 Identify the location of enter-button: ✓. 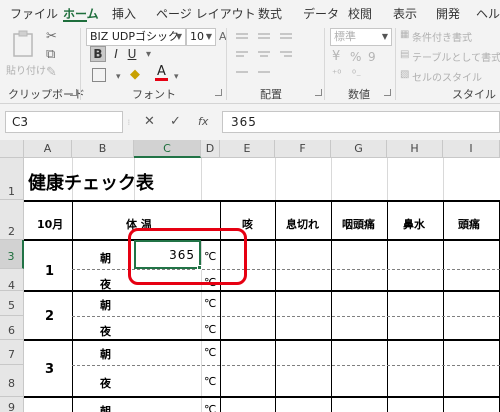
(175, 121).